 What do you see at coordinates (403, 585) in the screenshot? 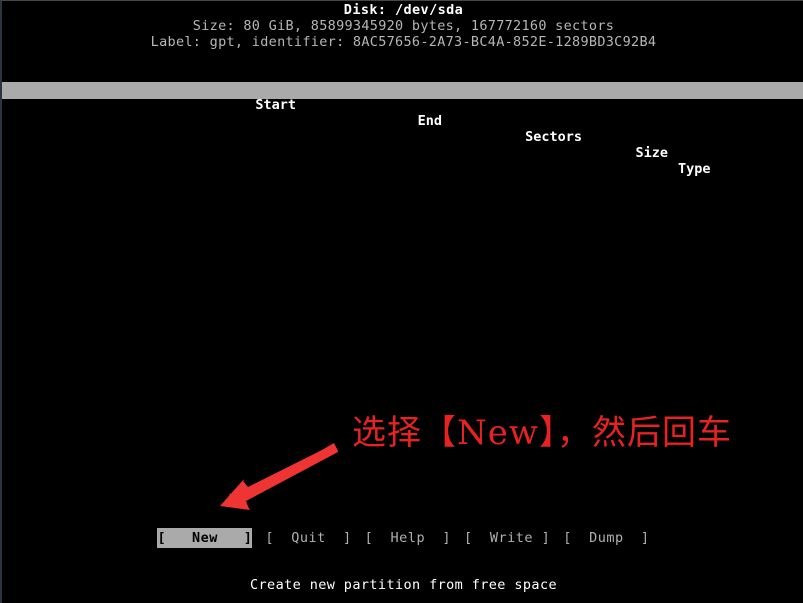
I see `status-line: Create new partition from free space` at bounding box center [403, 585].